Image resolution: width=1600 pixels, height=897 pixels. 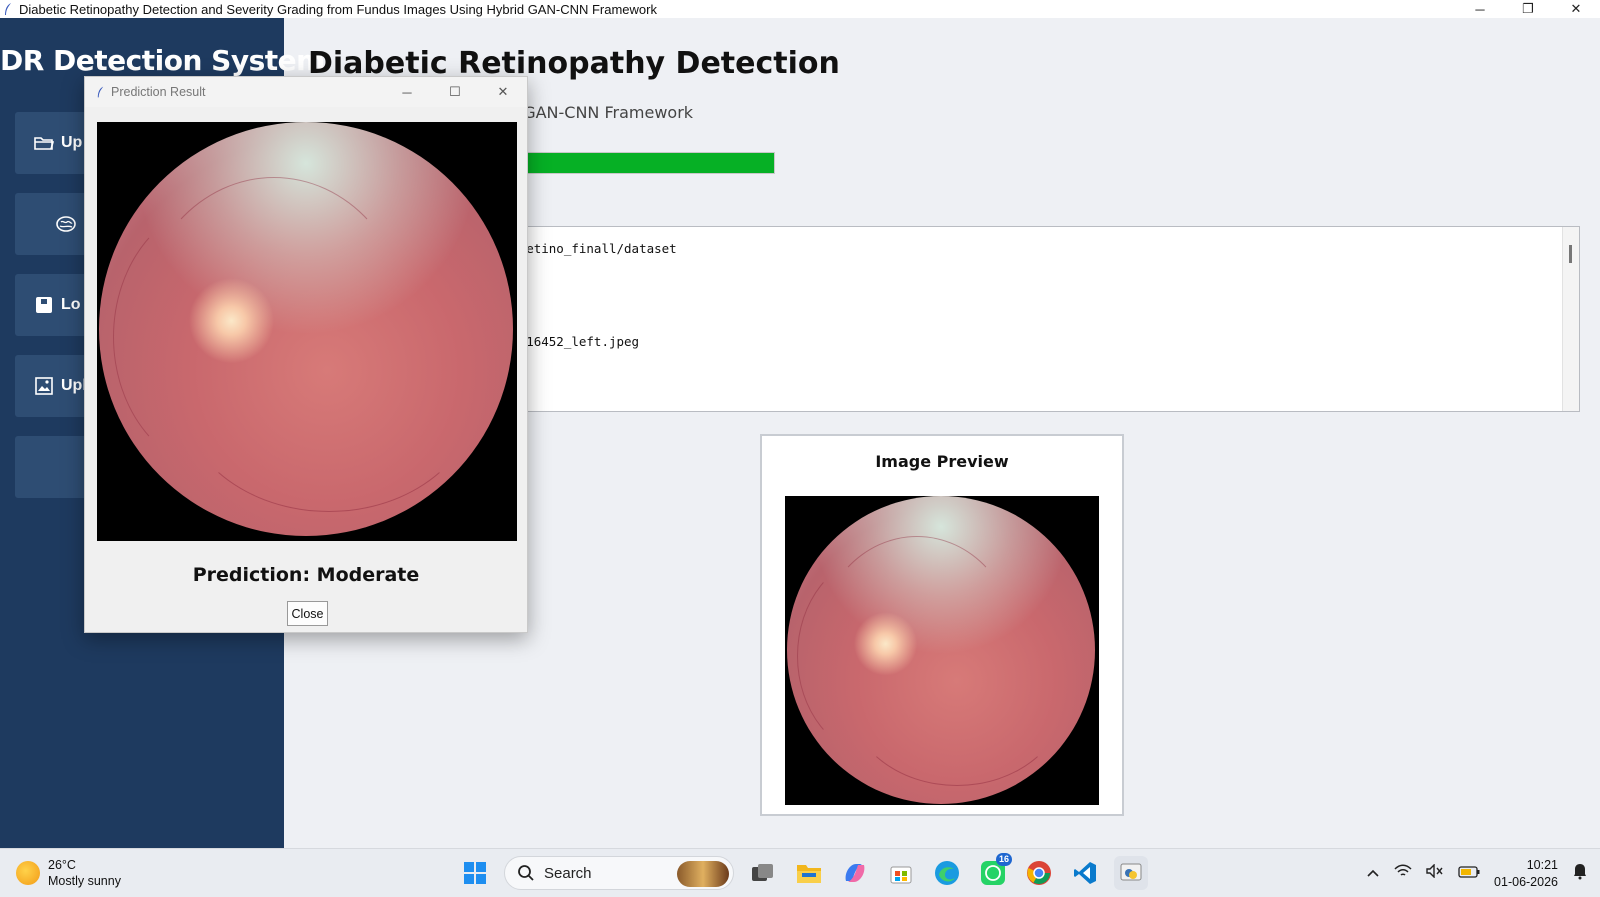 I want to click on notification-badge: 16, so click(x=1003, y=859).